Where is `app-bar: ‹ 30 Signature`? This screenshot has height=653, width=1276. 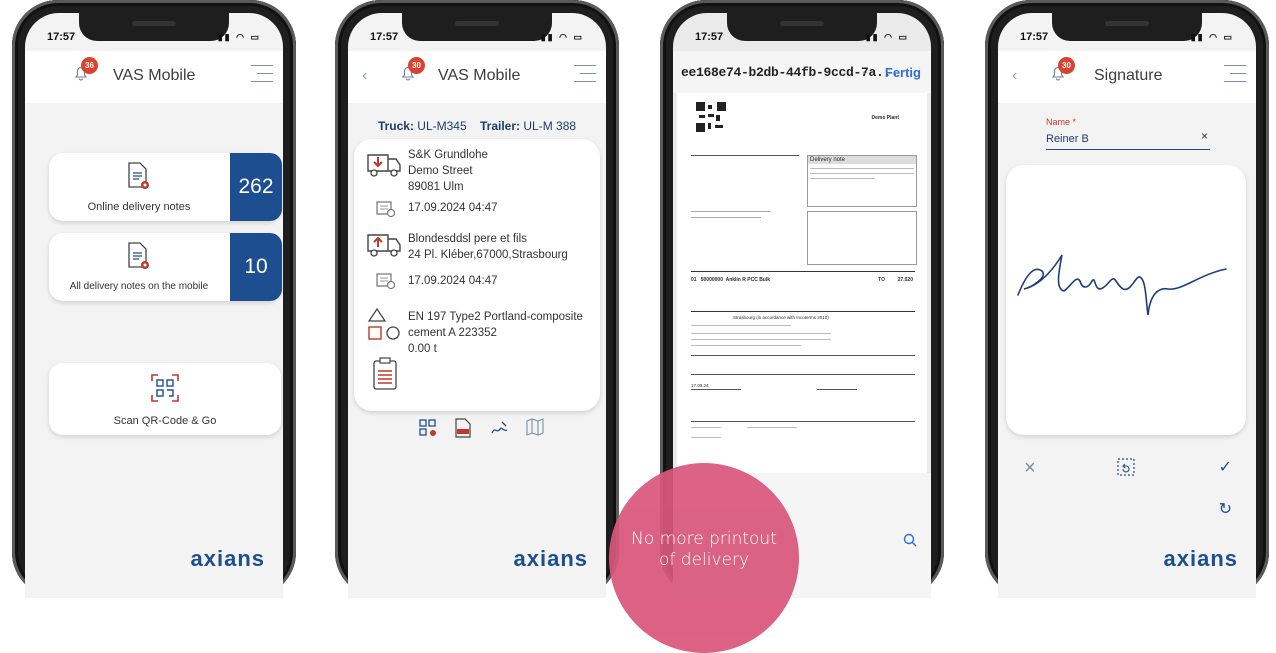
app-bar: ‹ 30 Signature is located at coordinates (1127, 77).